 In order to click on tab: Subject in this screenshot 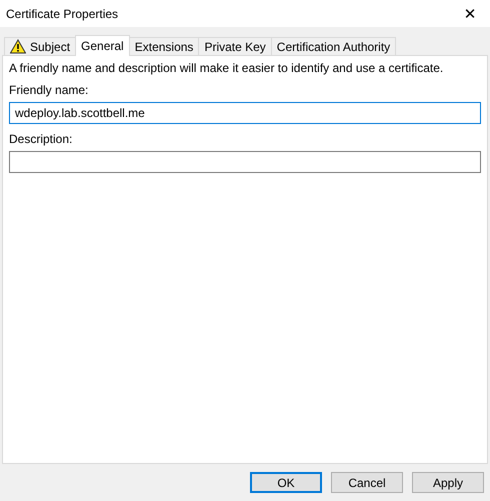, I will do `click(40, 46)`.